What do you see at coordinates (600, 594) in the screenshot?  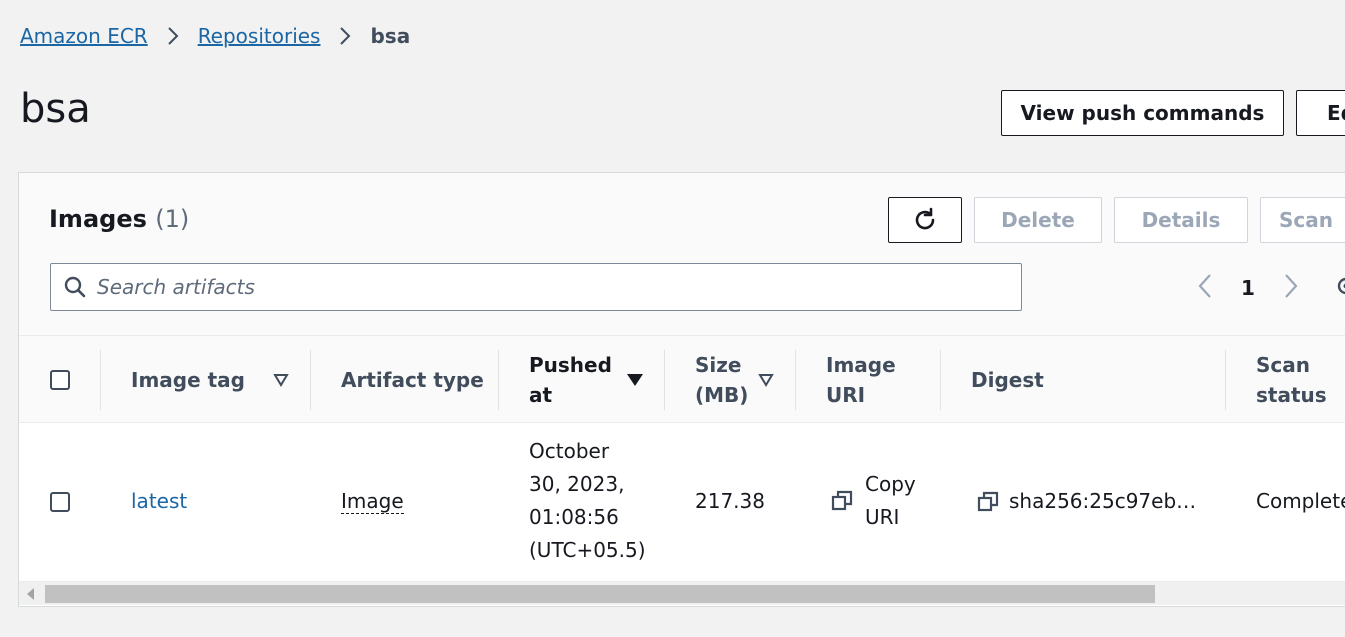 I see `scrollbar-thumb` at bounding box center [600, 594].